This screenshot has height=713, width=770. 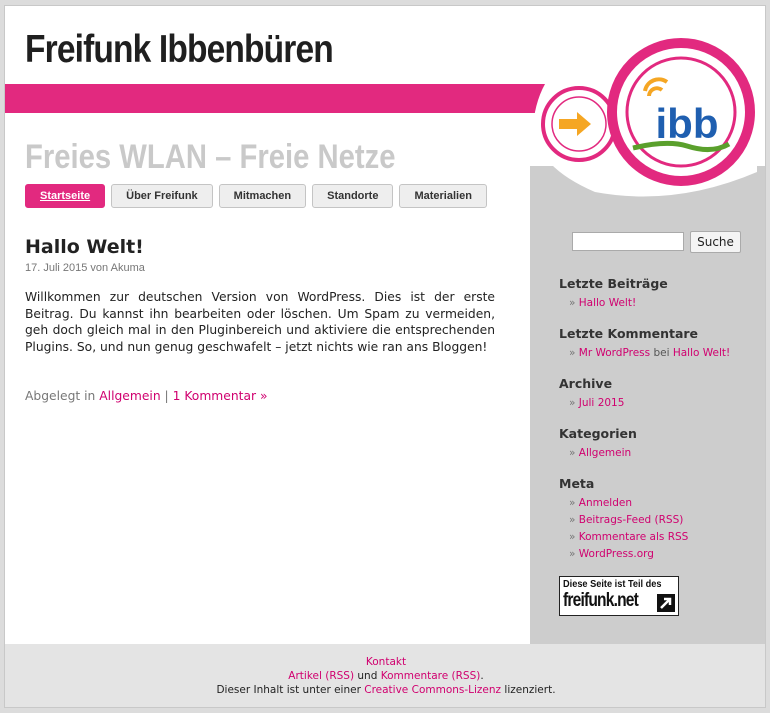 What do you see at coordinates (616, 554) in the screenshot?
I see `meta-wordpress-link: WordPress.org` at bounding box center [616, 554].